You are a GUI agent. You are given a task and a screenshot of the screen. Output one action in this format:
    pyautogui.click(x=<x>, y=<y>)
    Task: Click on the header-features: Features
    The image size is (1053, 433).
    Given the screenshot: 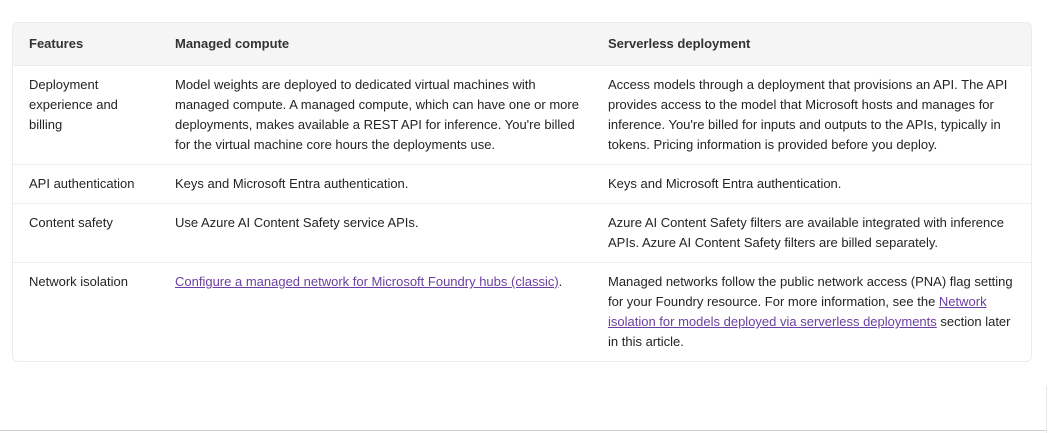 What is the action you would take?
    pyautogui.click(x=86, y=44)
    